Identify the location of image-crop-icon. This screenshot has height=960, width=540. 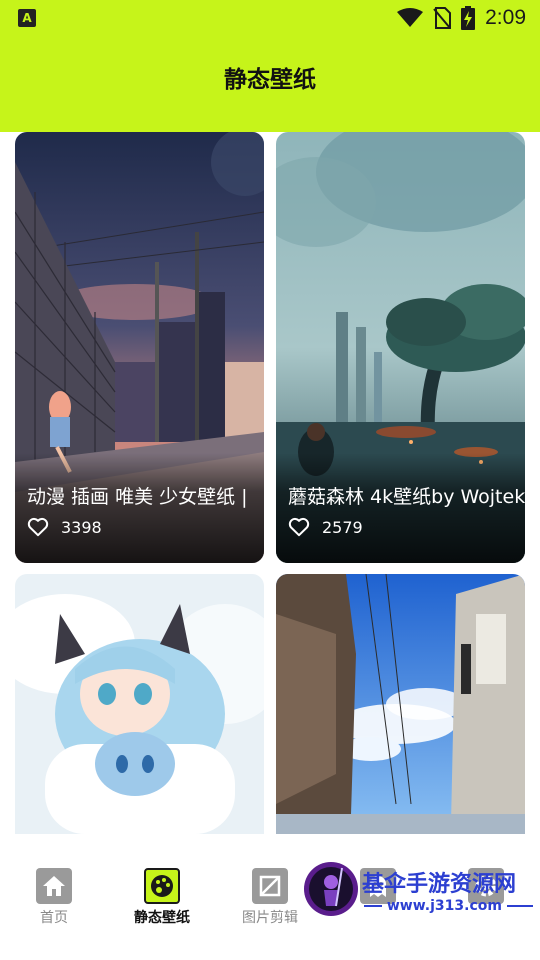
(270, 886).